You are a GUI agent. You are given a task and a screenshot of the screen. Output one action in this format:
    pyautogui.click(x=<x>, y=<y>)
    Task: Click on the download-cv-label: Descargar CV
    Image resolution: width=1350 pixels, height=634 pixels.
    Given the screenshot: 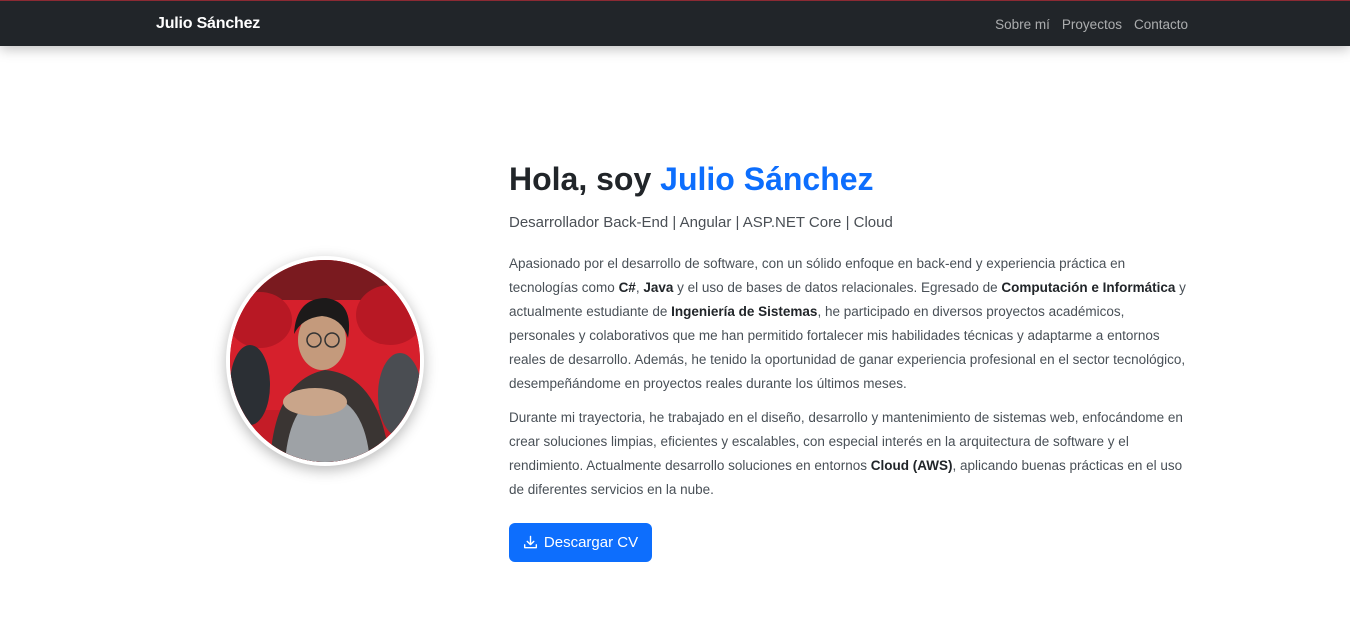 What is the action you would take?
    pyautogui.click(x=591, y=542)
    